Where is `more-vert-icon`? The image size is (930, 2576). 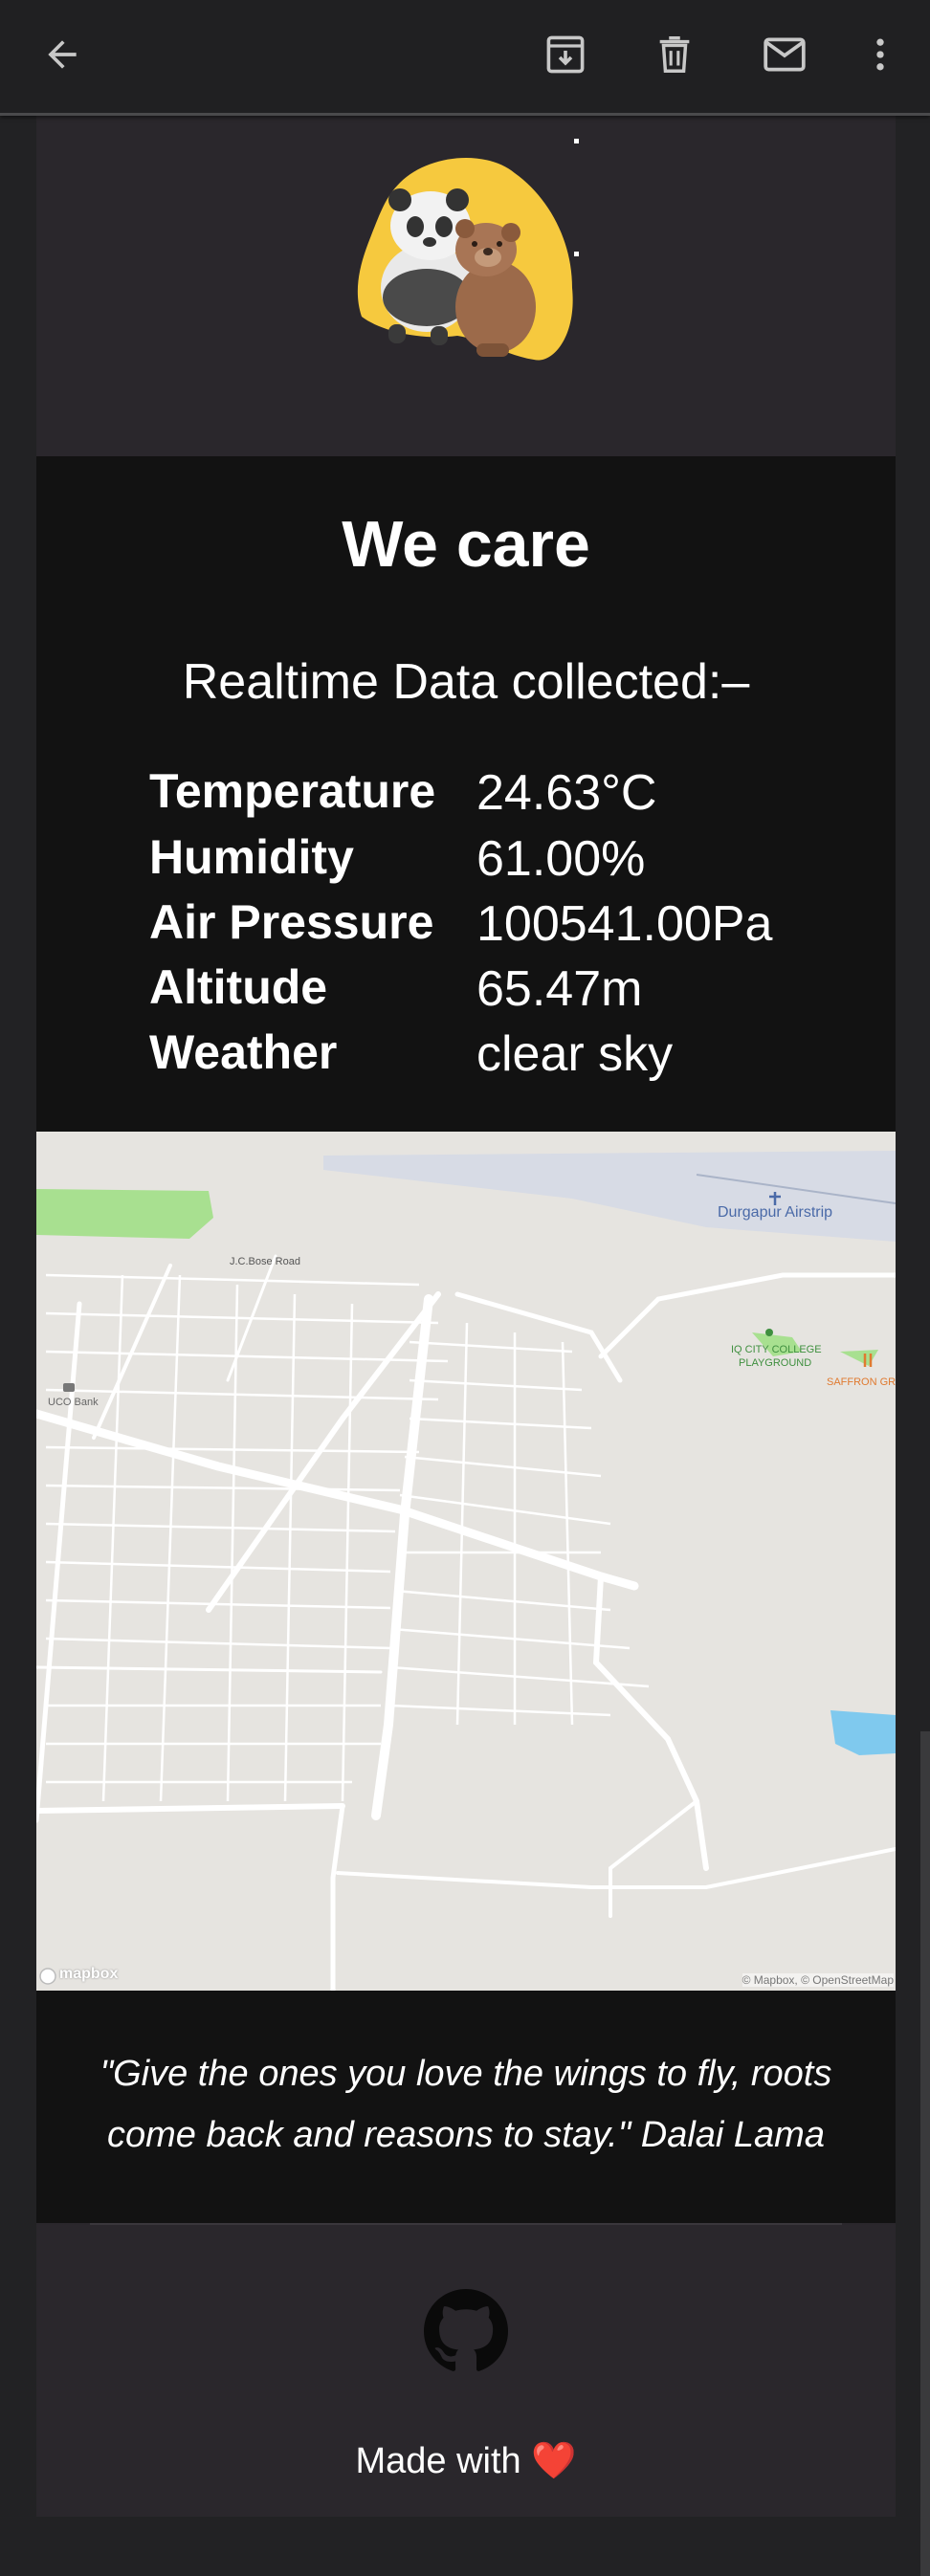
more-vert-icon is located at coordinates (880, 55).